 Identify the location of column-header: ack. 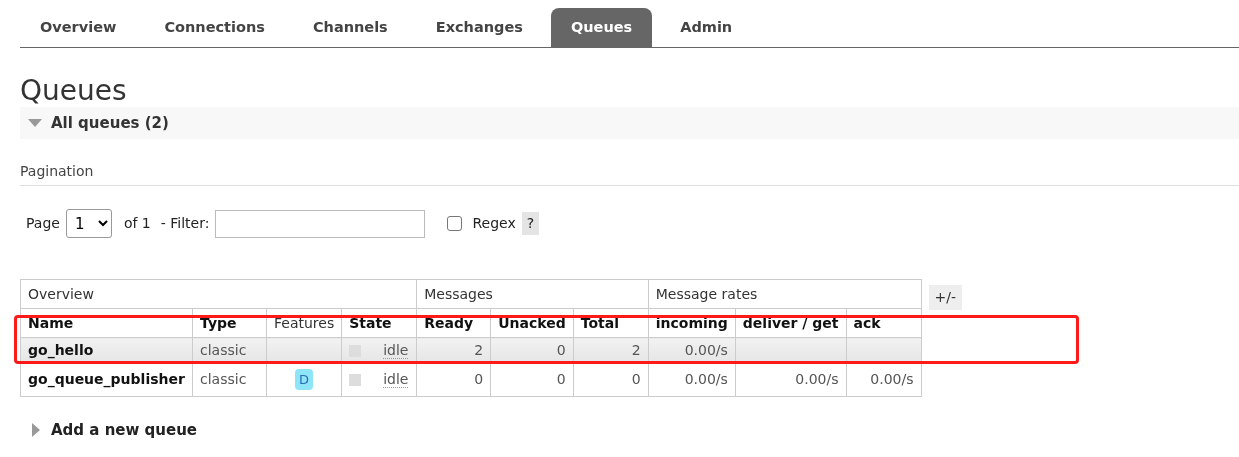
(884, 323).